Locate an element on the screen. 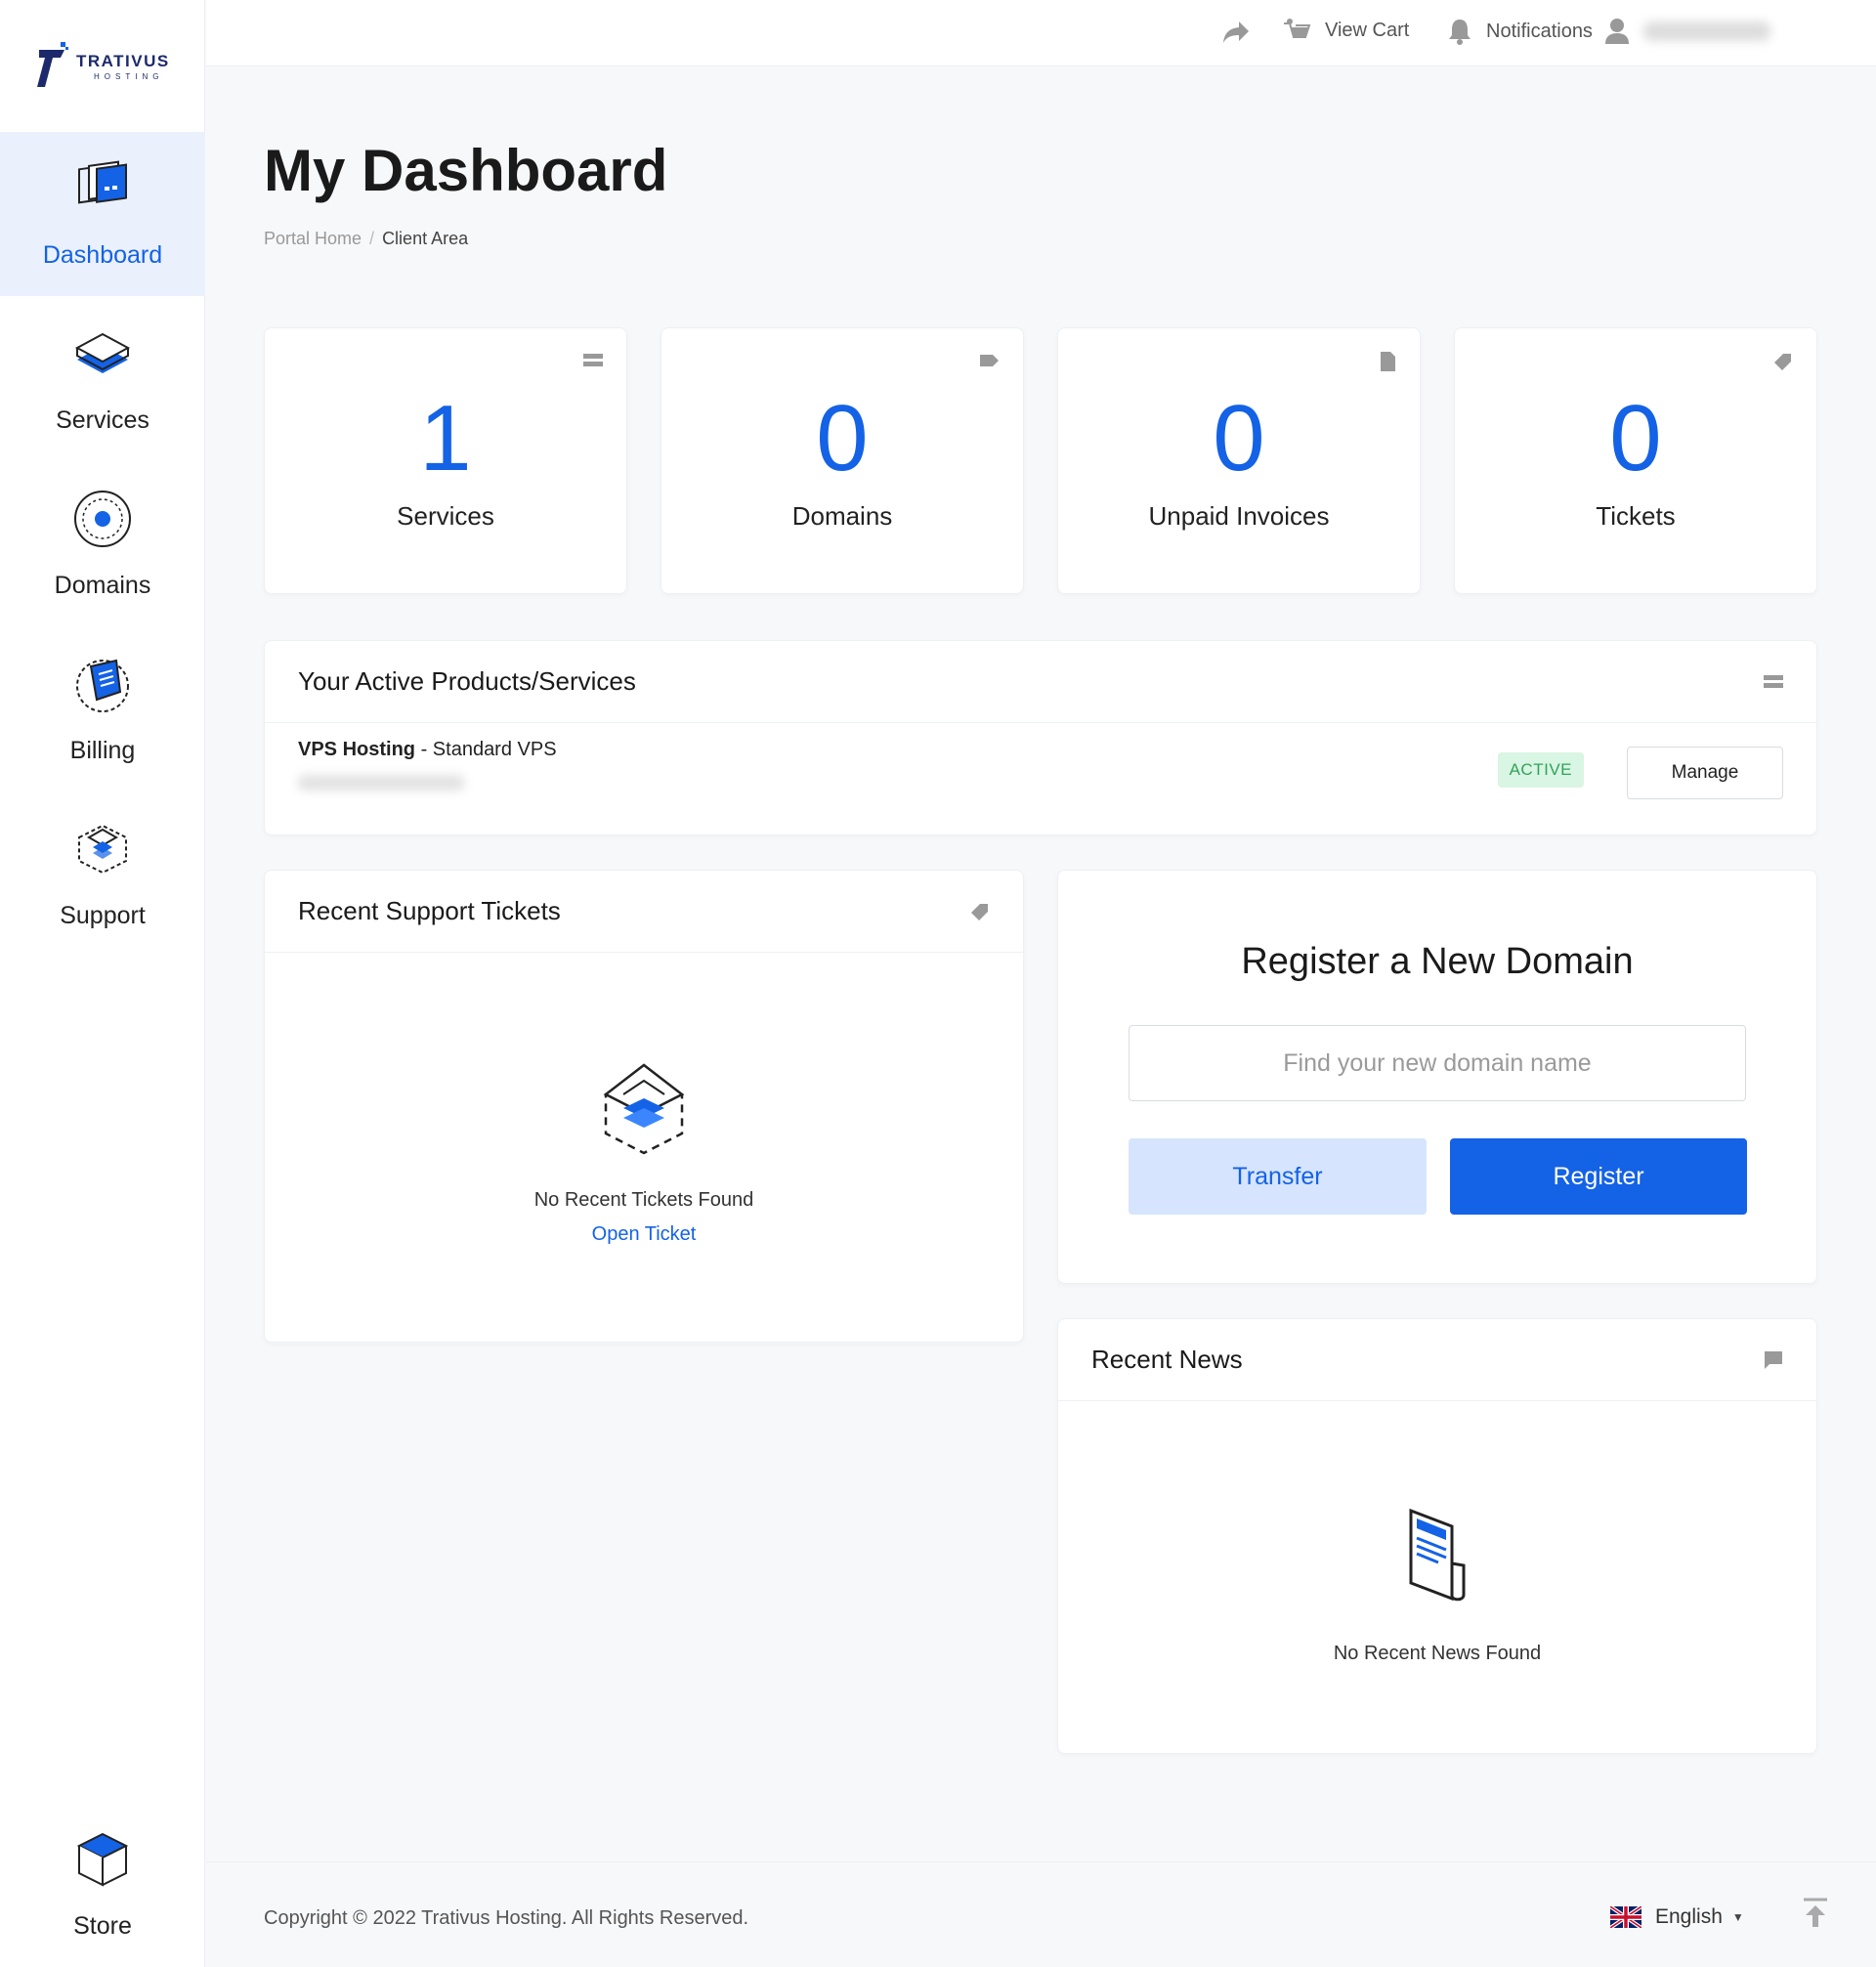  language-selector: English ▼ is located at coordinates (1677, 1917).